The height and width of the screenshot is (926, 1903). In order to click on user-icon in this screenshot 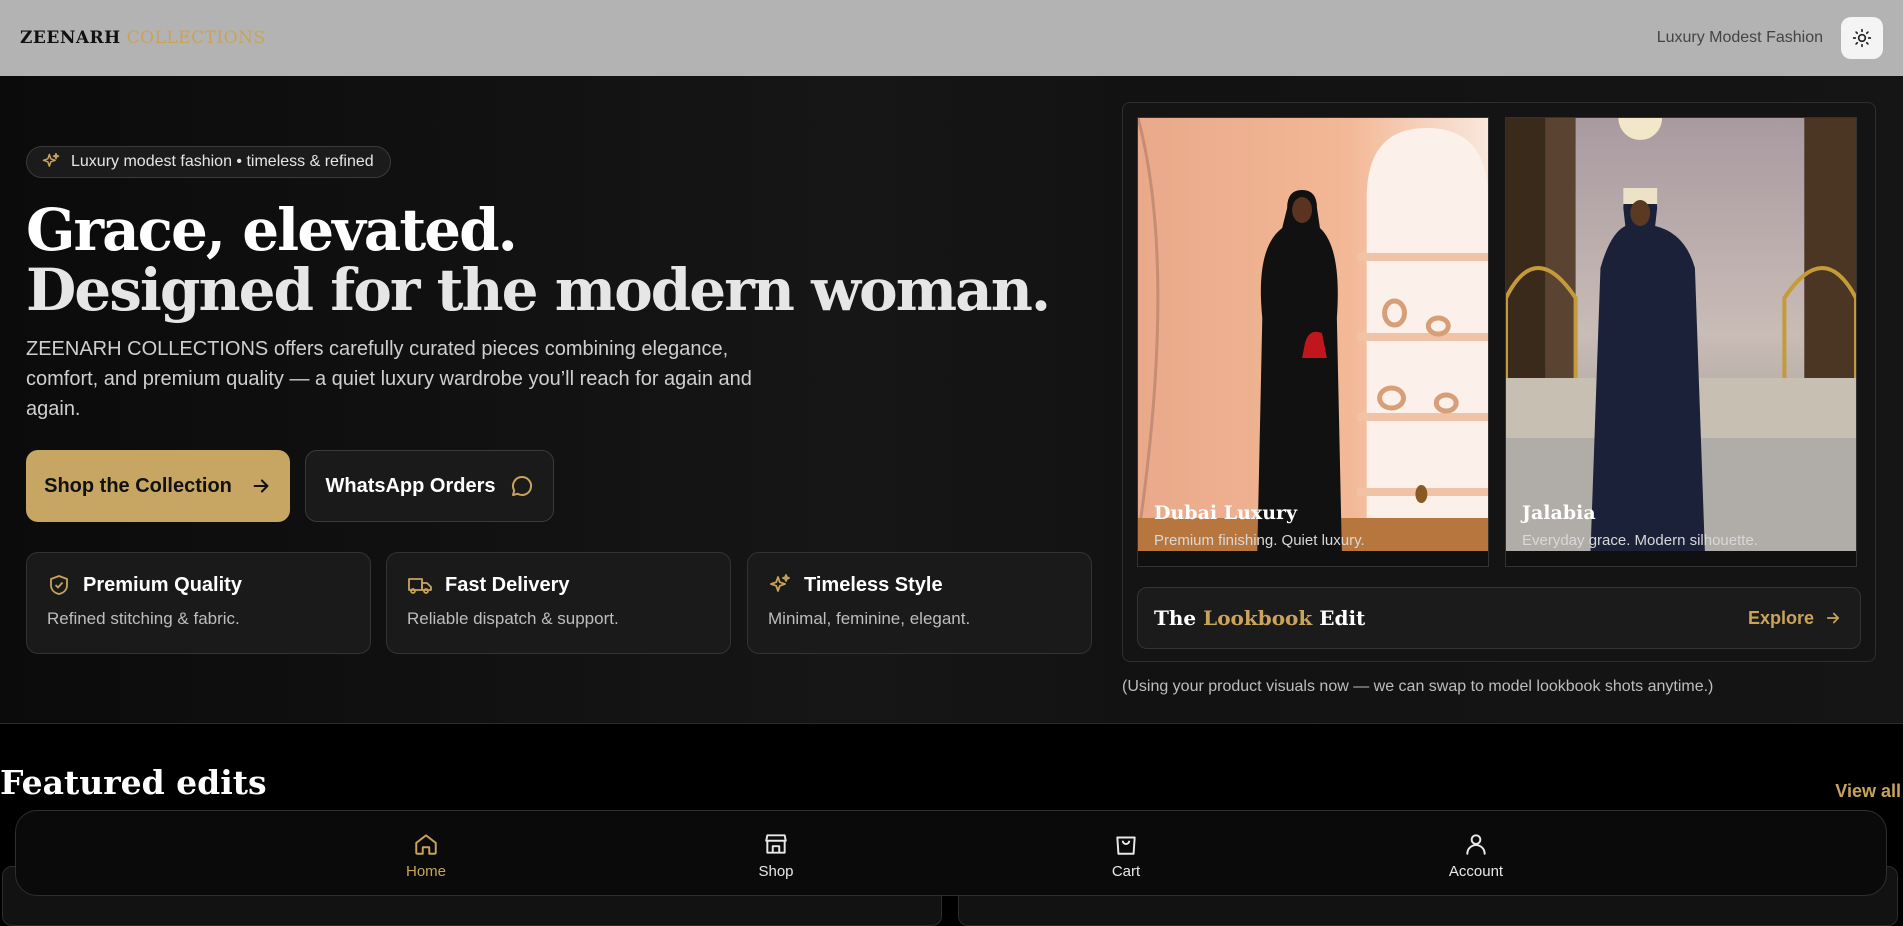, I will do `click(1476, 844)`.